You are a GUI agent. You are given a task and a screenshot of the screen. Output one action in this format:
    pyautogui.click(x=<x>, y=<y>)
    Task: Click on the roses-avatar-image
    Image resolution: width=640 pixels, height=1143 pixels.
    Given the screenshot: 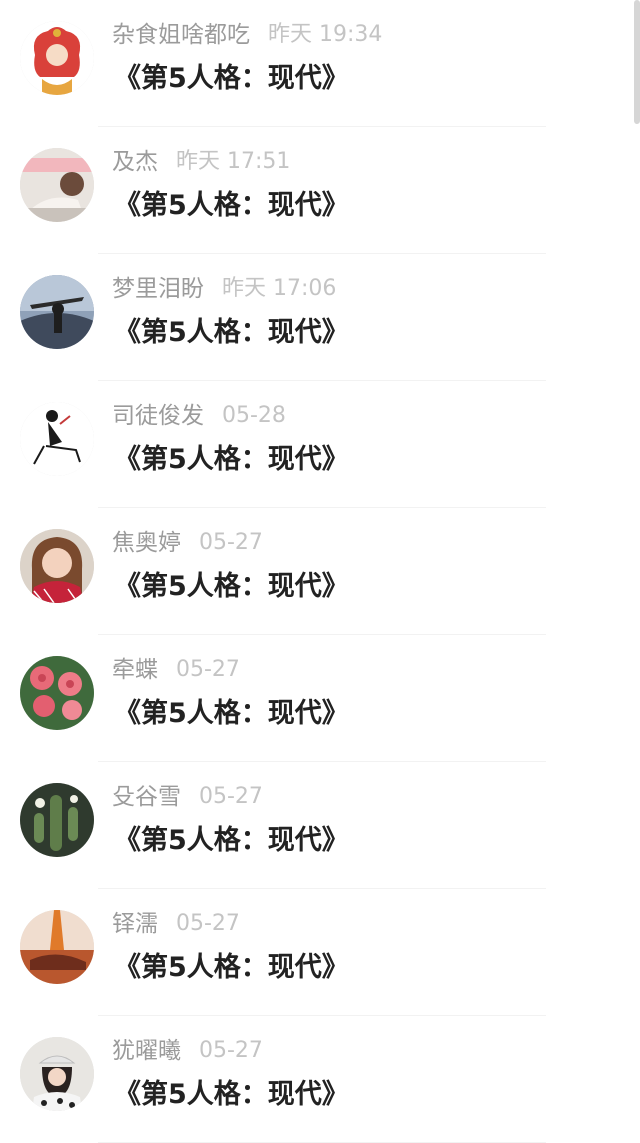 What is the action you would take?
    pyautogui.click(x=57, y=693)
    